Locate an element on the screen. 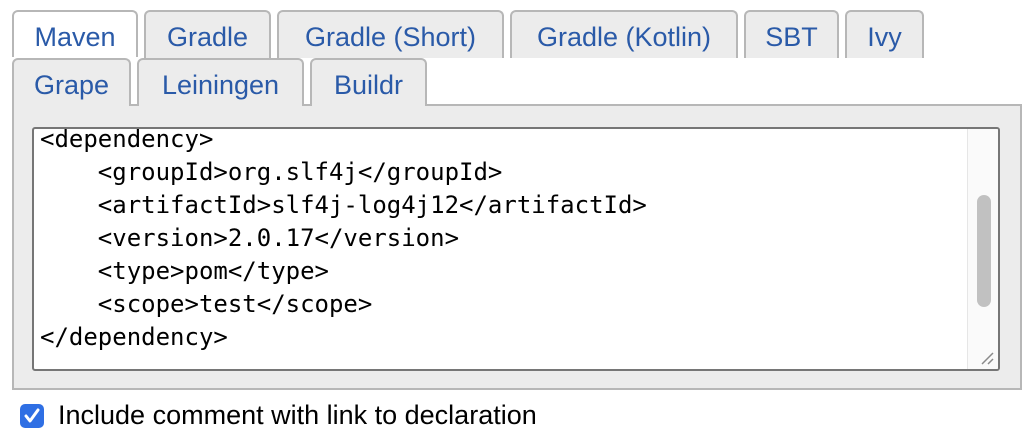 The height and width of the screenshot is (430, 1036). code-line: <type>pom</type> is located at coordinates (184, 271).